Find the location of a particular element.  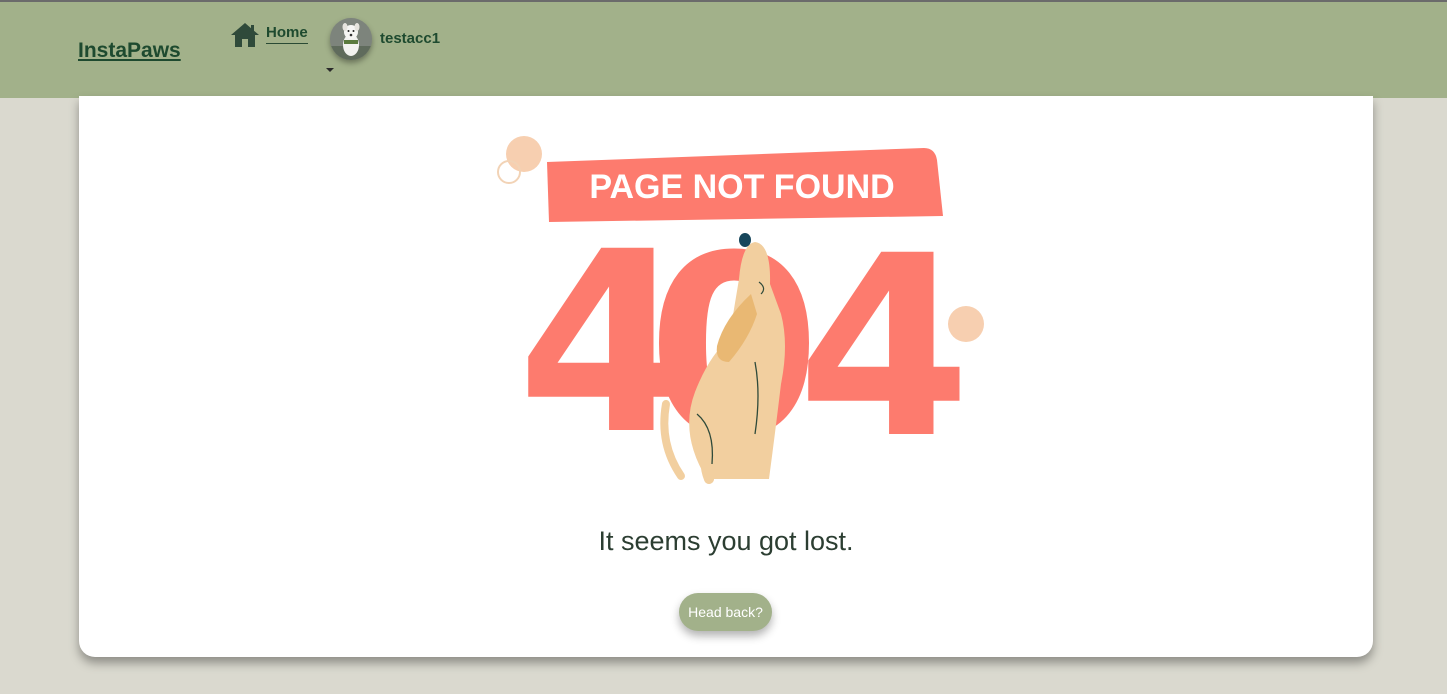

head-back-button: Head back? is located at coordinates (725, 612).